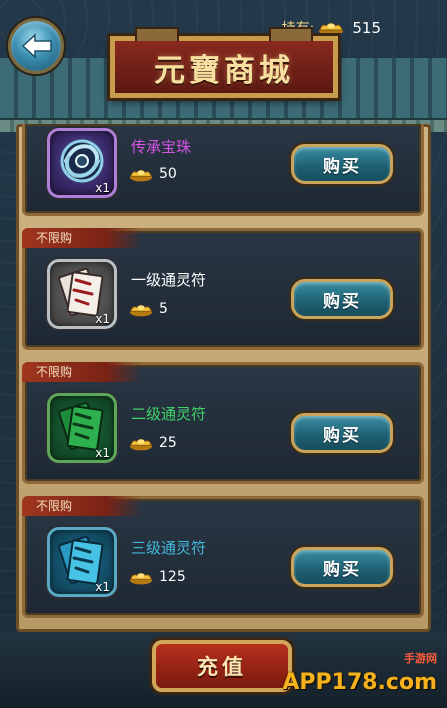 The image size is (447, 708). What do you see at coordinates (168, 174) in the screenshot?
I see `price-value: 50` at bounding box center [168, 174].